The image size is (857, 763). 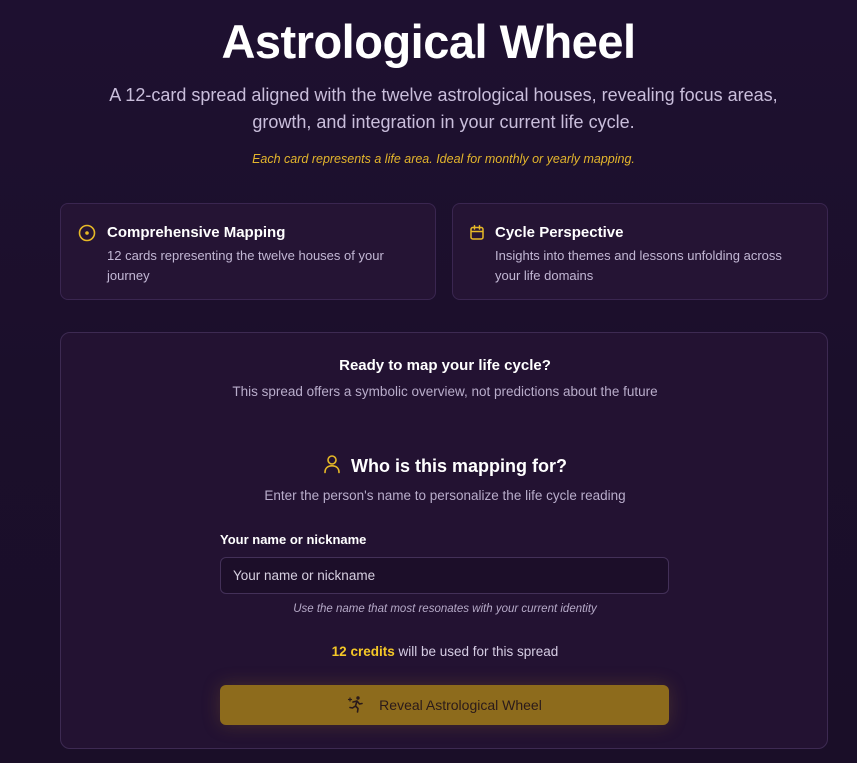 What do you see at coordinates (363, 651) in the screenshot?
I see `credits-amount: 12 credits` at bounding box center [363, 651].